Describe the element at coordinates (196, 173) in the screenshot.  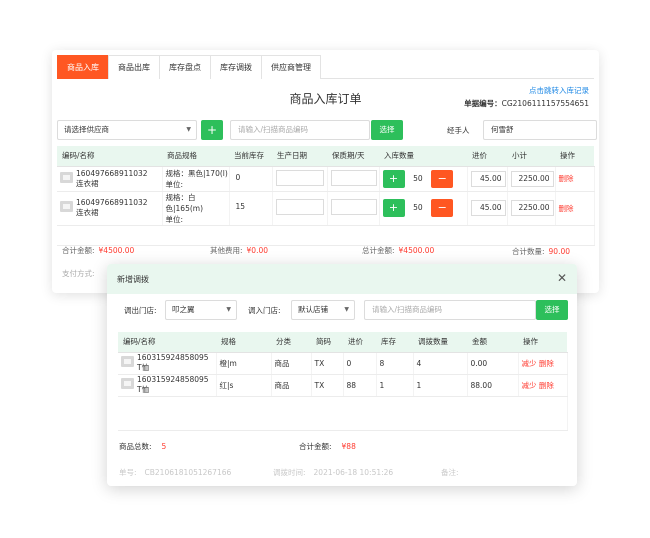
I see `spec-text: 规格：黑色|170(l)` at that location.